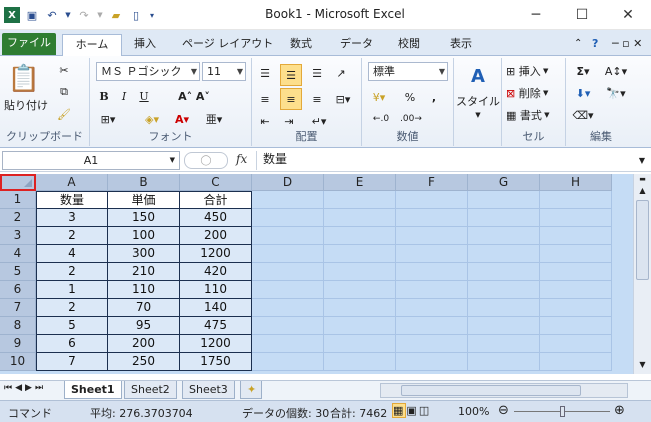 The width and height of the screenshot is (651, 422). What do you see at coordinates (144, 182) in the screenshot?
I see `column-header-b: B` at bounding box center [144, 182].